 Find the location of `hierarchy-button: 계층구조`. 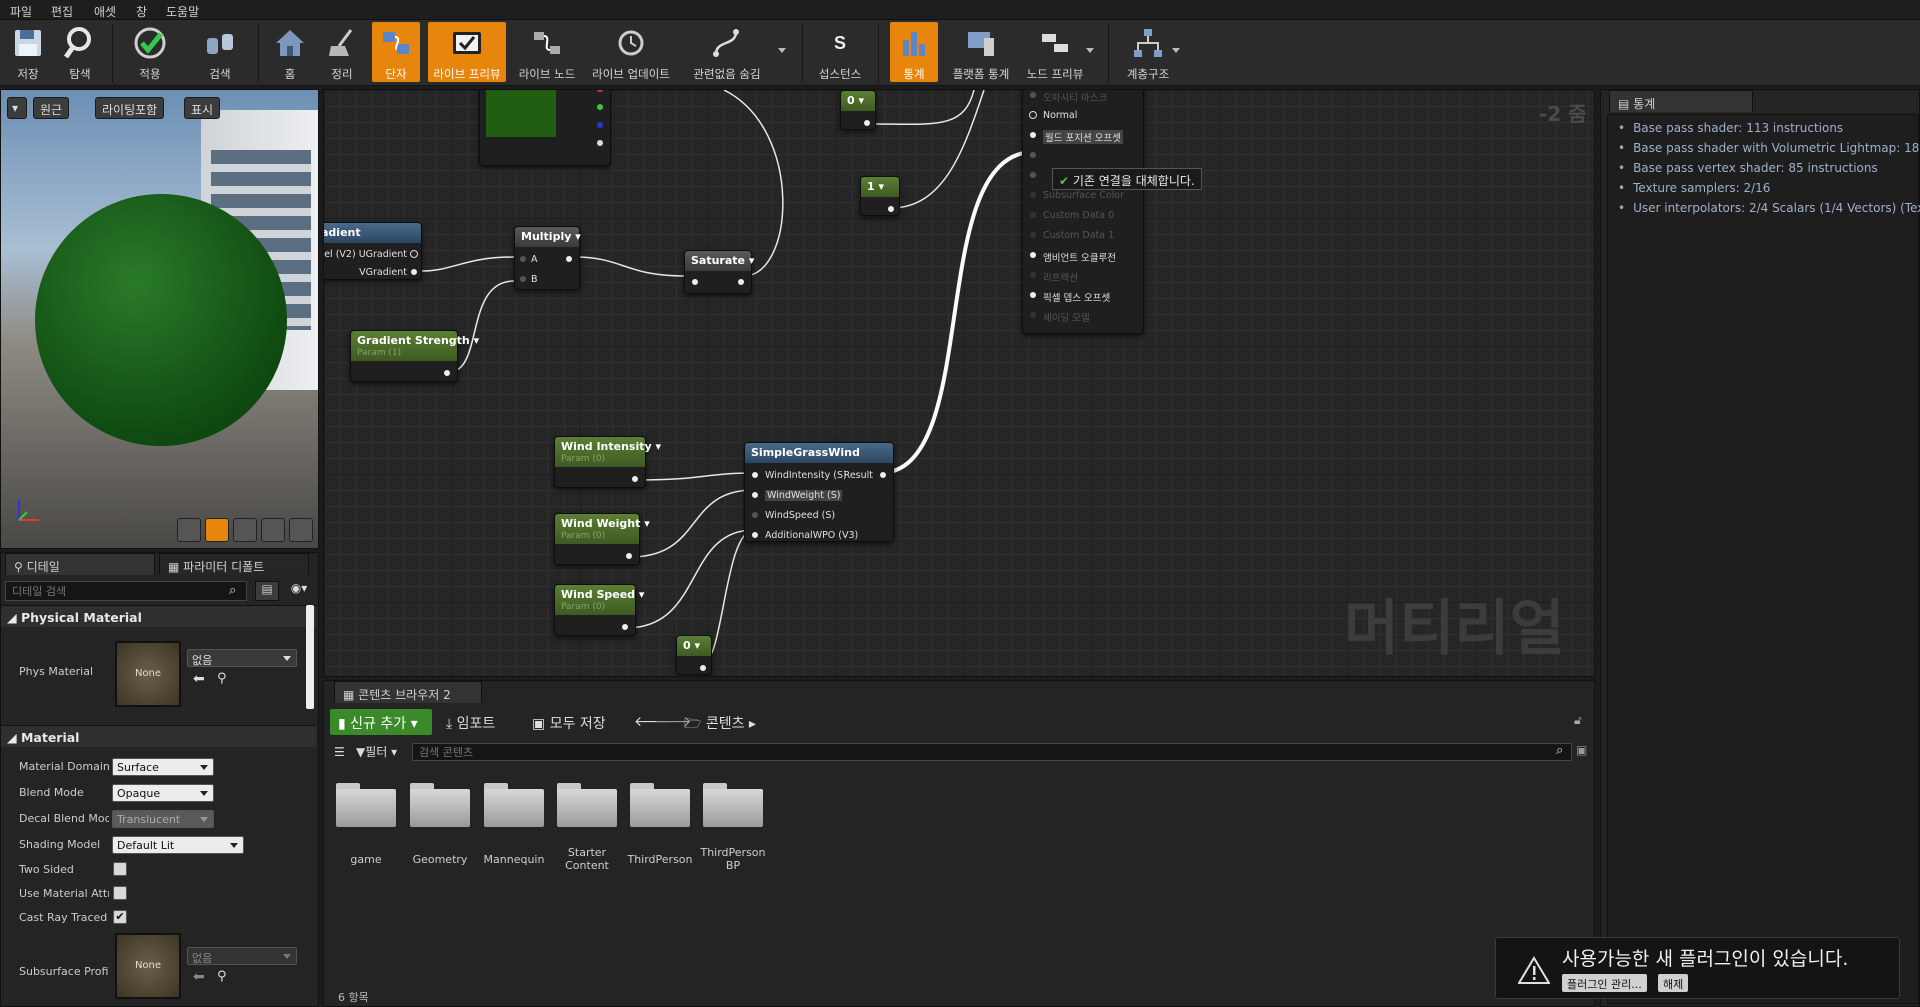

hierarchy-button: 계층구조 is located at coordinates (1148, 52).